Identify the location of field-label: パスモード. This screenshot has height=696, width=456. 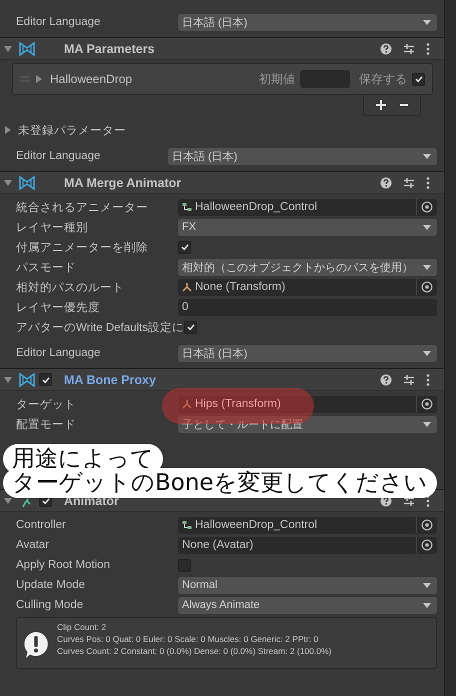
(46, 267).